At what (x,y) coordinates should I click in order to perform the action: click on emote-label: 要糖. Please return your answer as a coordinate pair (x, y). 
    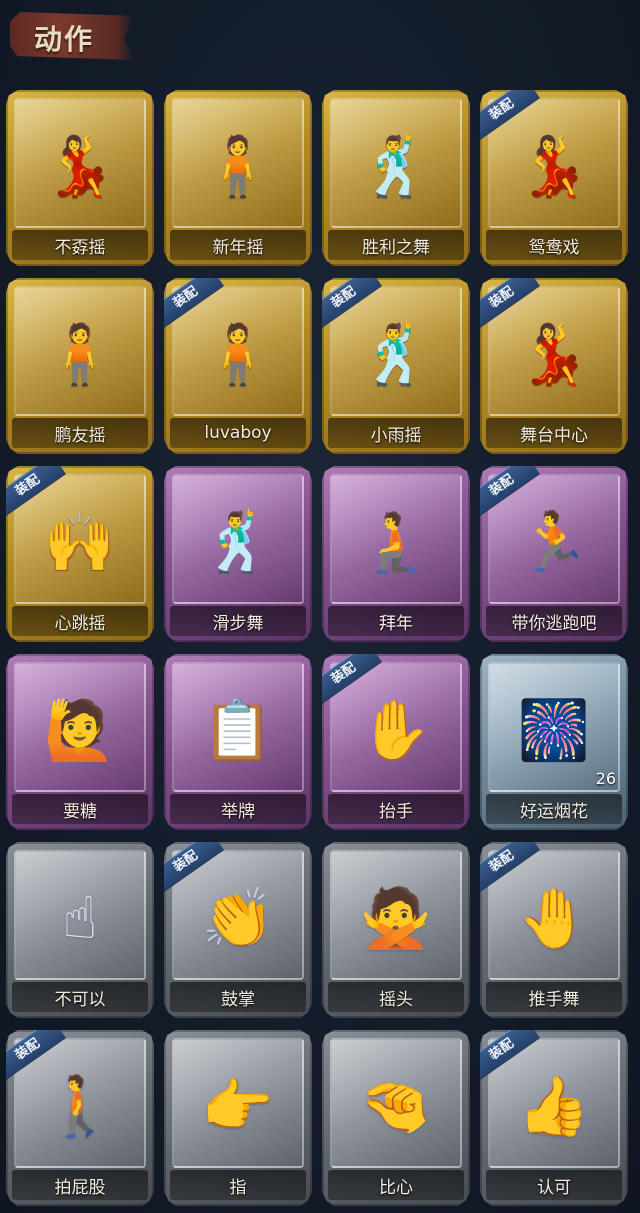
    Looking at the image, I should click on (80, 809).